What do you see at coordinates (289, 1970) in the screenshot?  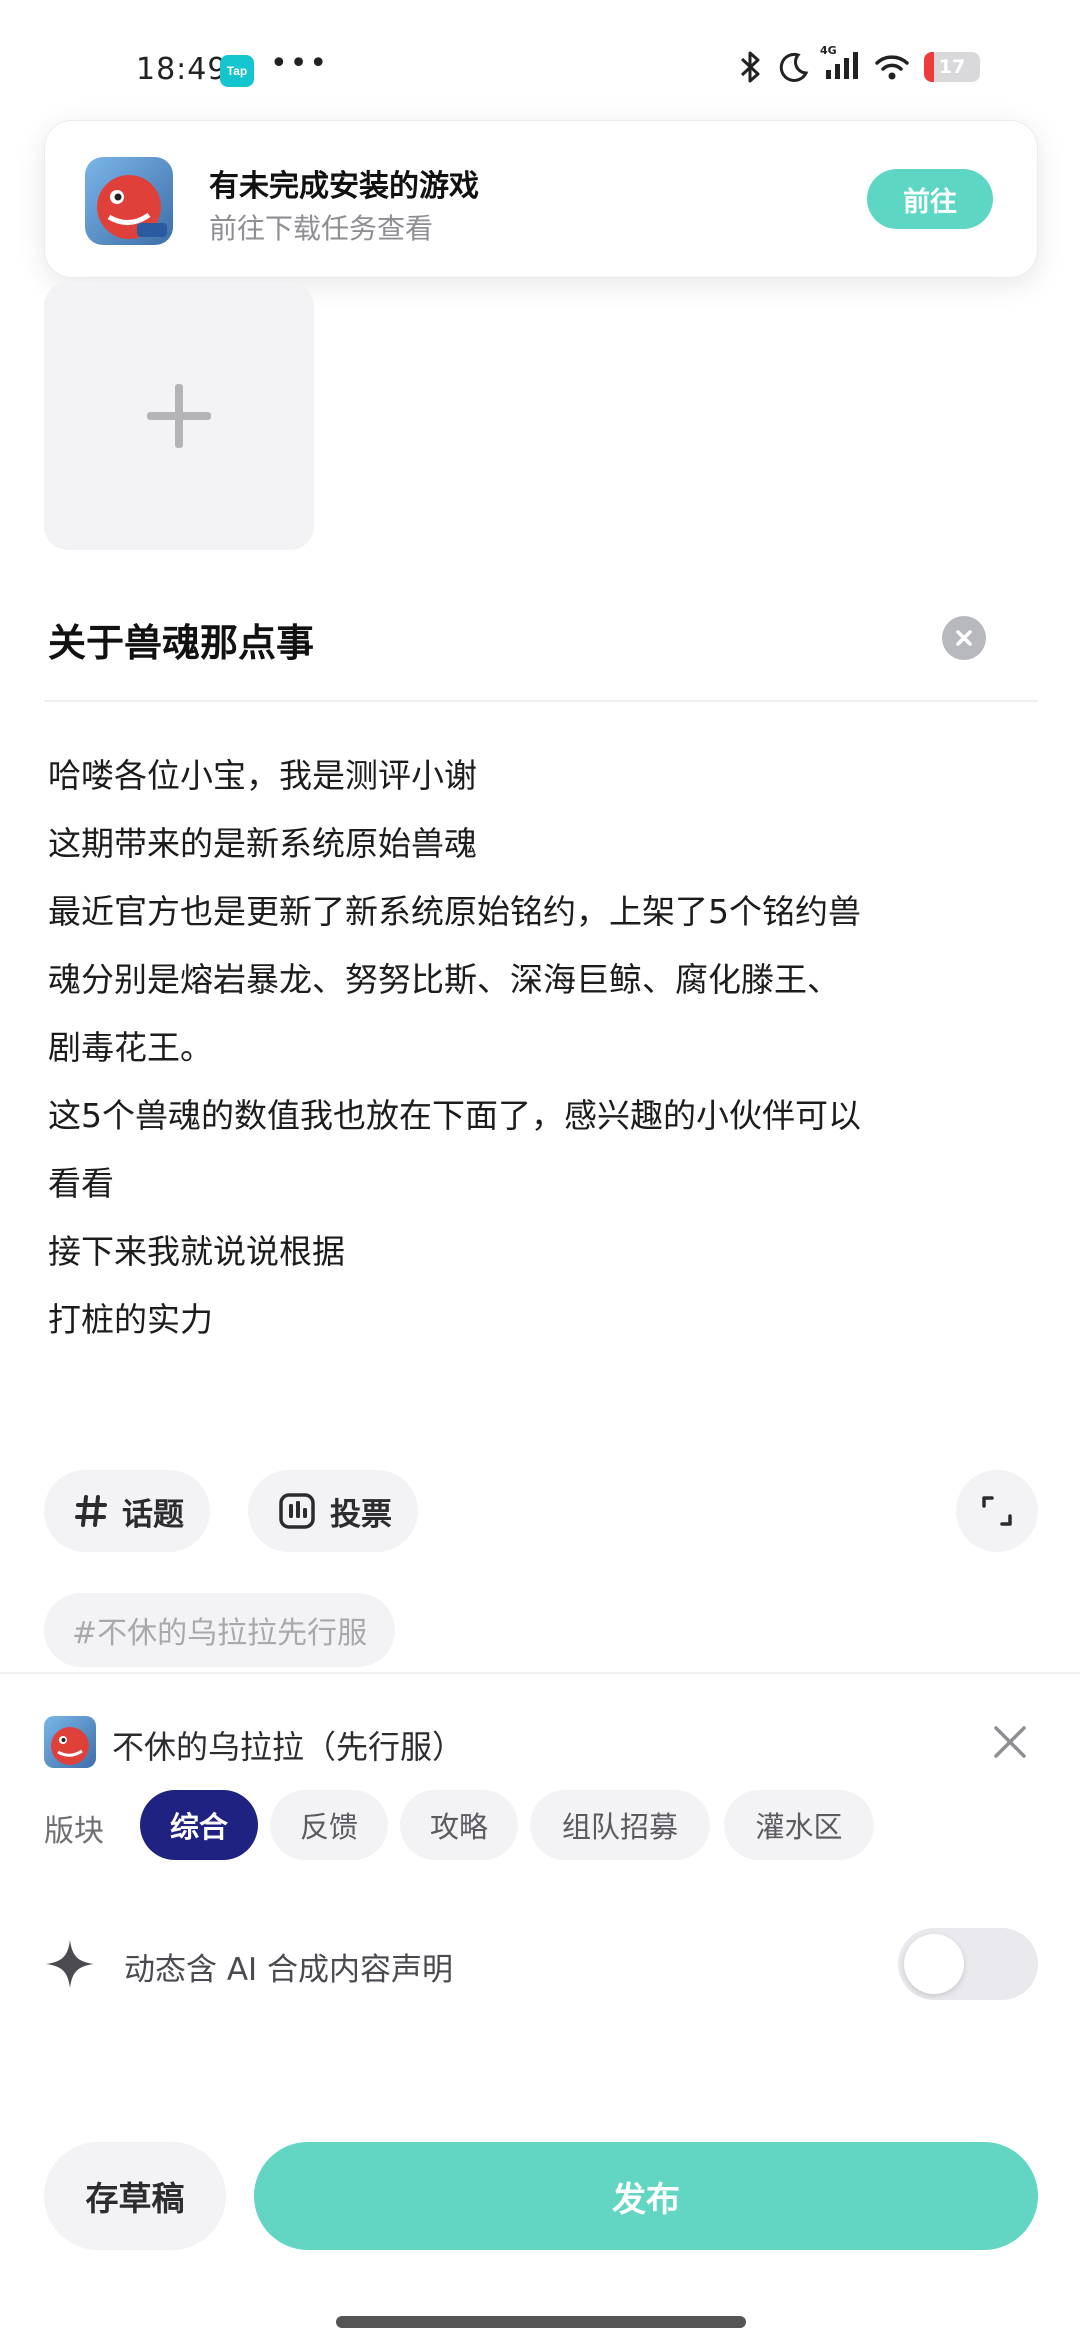 I see `ai-declaration-label: 动态含 AI 合成内容声明` at bounding box center [289, 1970].